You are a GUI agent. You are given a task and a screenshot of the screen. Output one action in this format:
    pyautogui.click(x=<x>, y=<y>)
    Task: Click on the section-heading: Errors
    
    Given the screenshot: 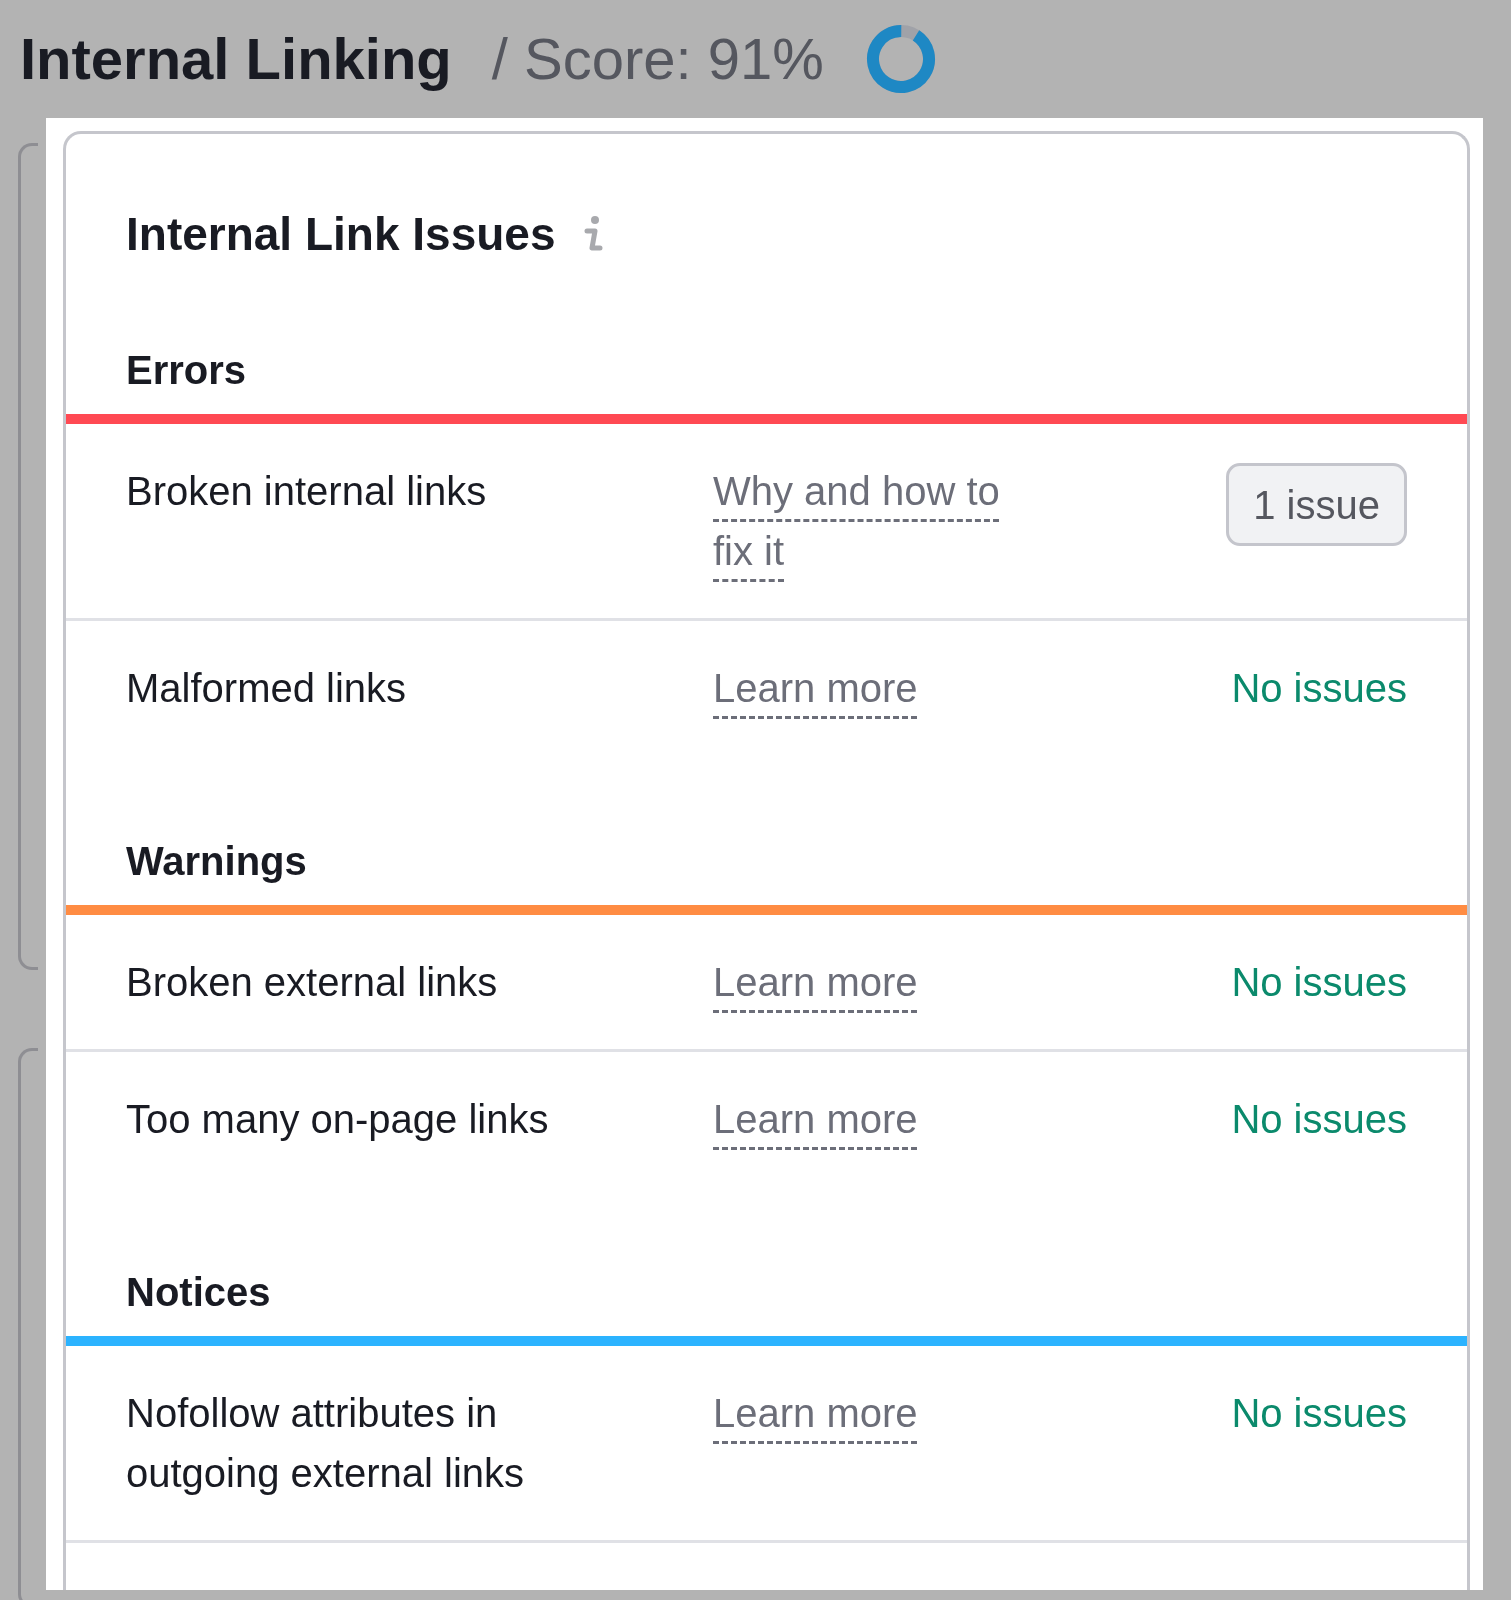 What is the action you would take?
    pyautogui.click(x=186, y=370)
    